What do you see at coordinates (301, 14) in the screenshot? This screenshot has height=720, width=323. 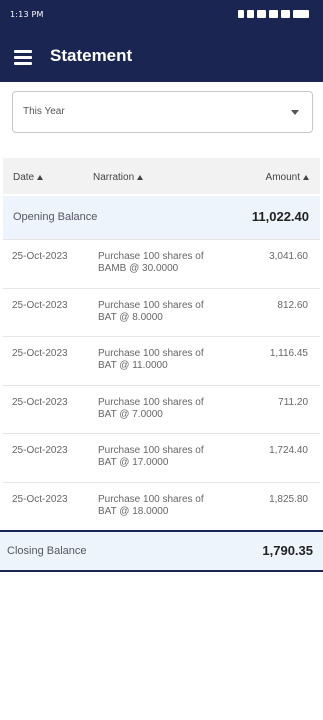 I see `battery-icon` at bounding box center [301, 14].